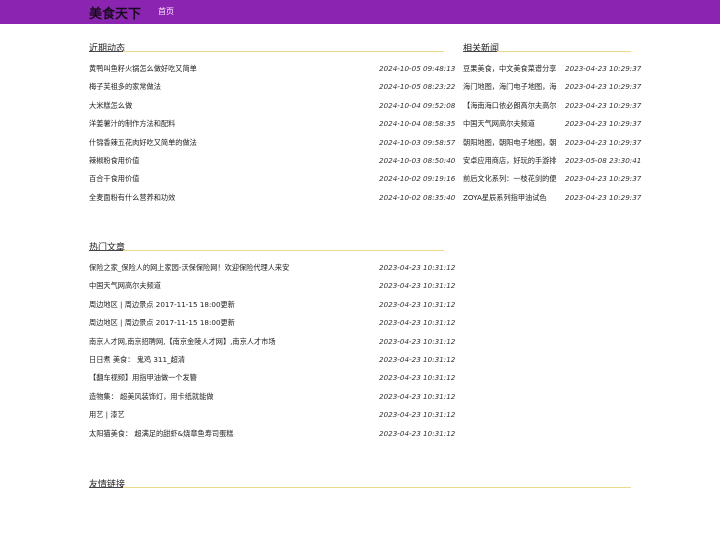  What do you see at coordinates (229, 415) in the screenshot?
I see `article-title-link: 用艺 | 漆艺` at bounding box center [229, 415].